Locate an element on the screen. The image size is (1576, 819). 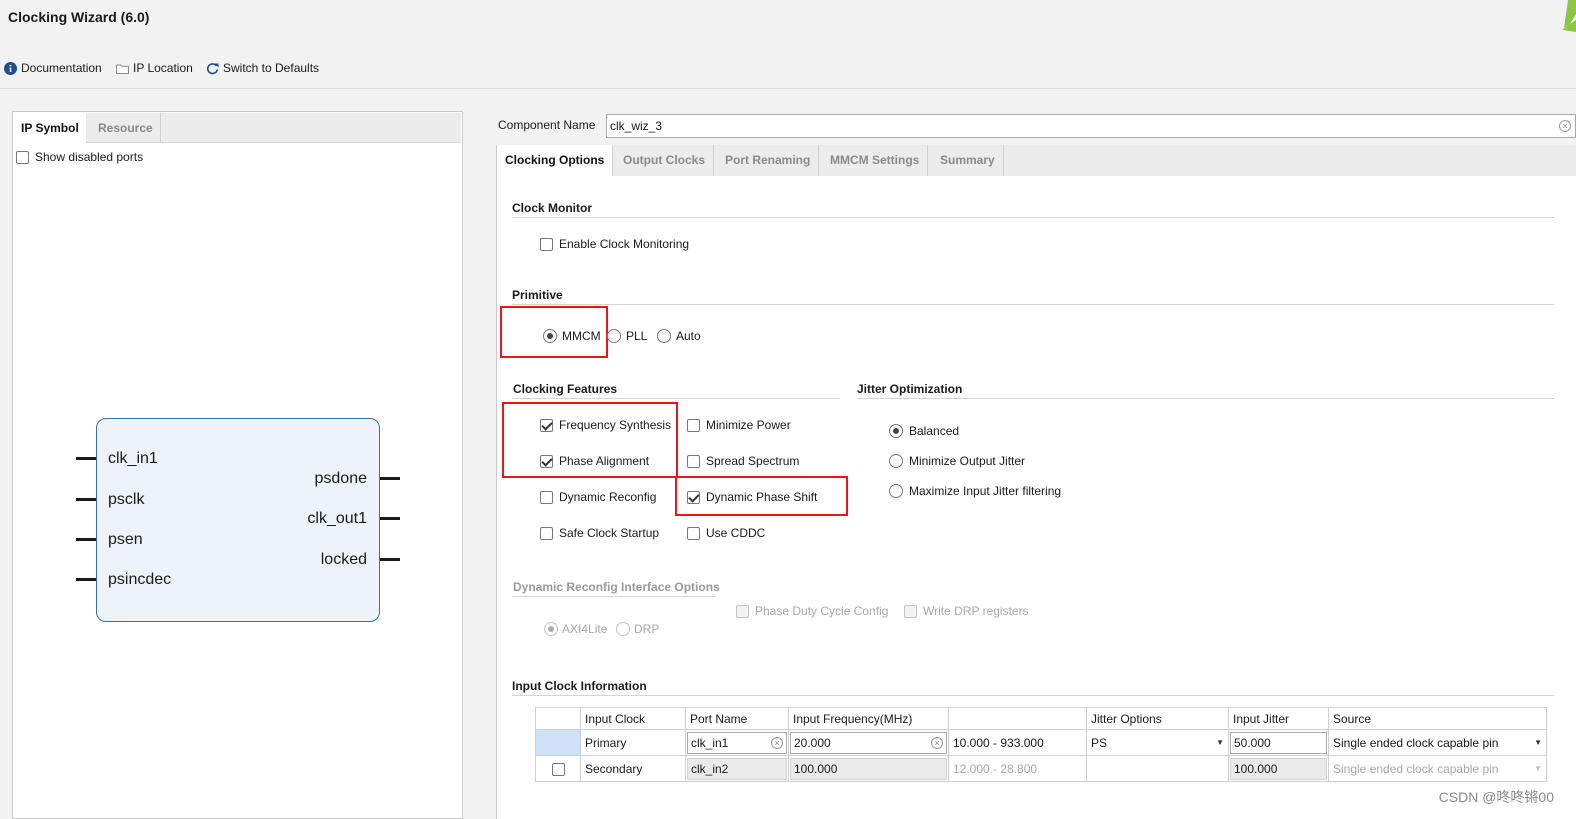
port-label: psincdec is located at coordinates (140, 579).